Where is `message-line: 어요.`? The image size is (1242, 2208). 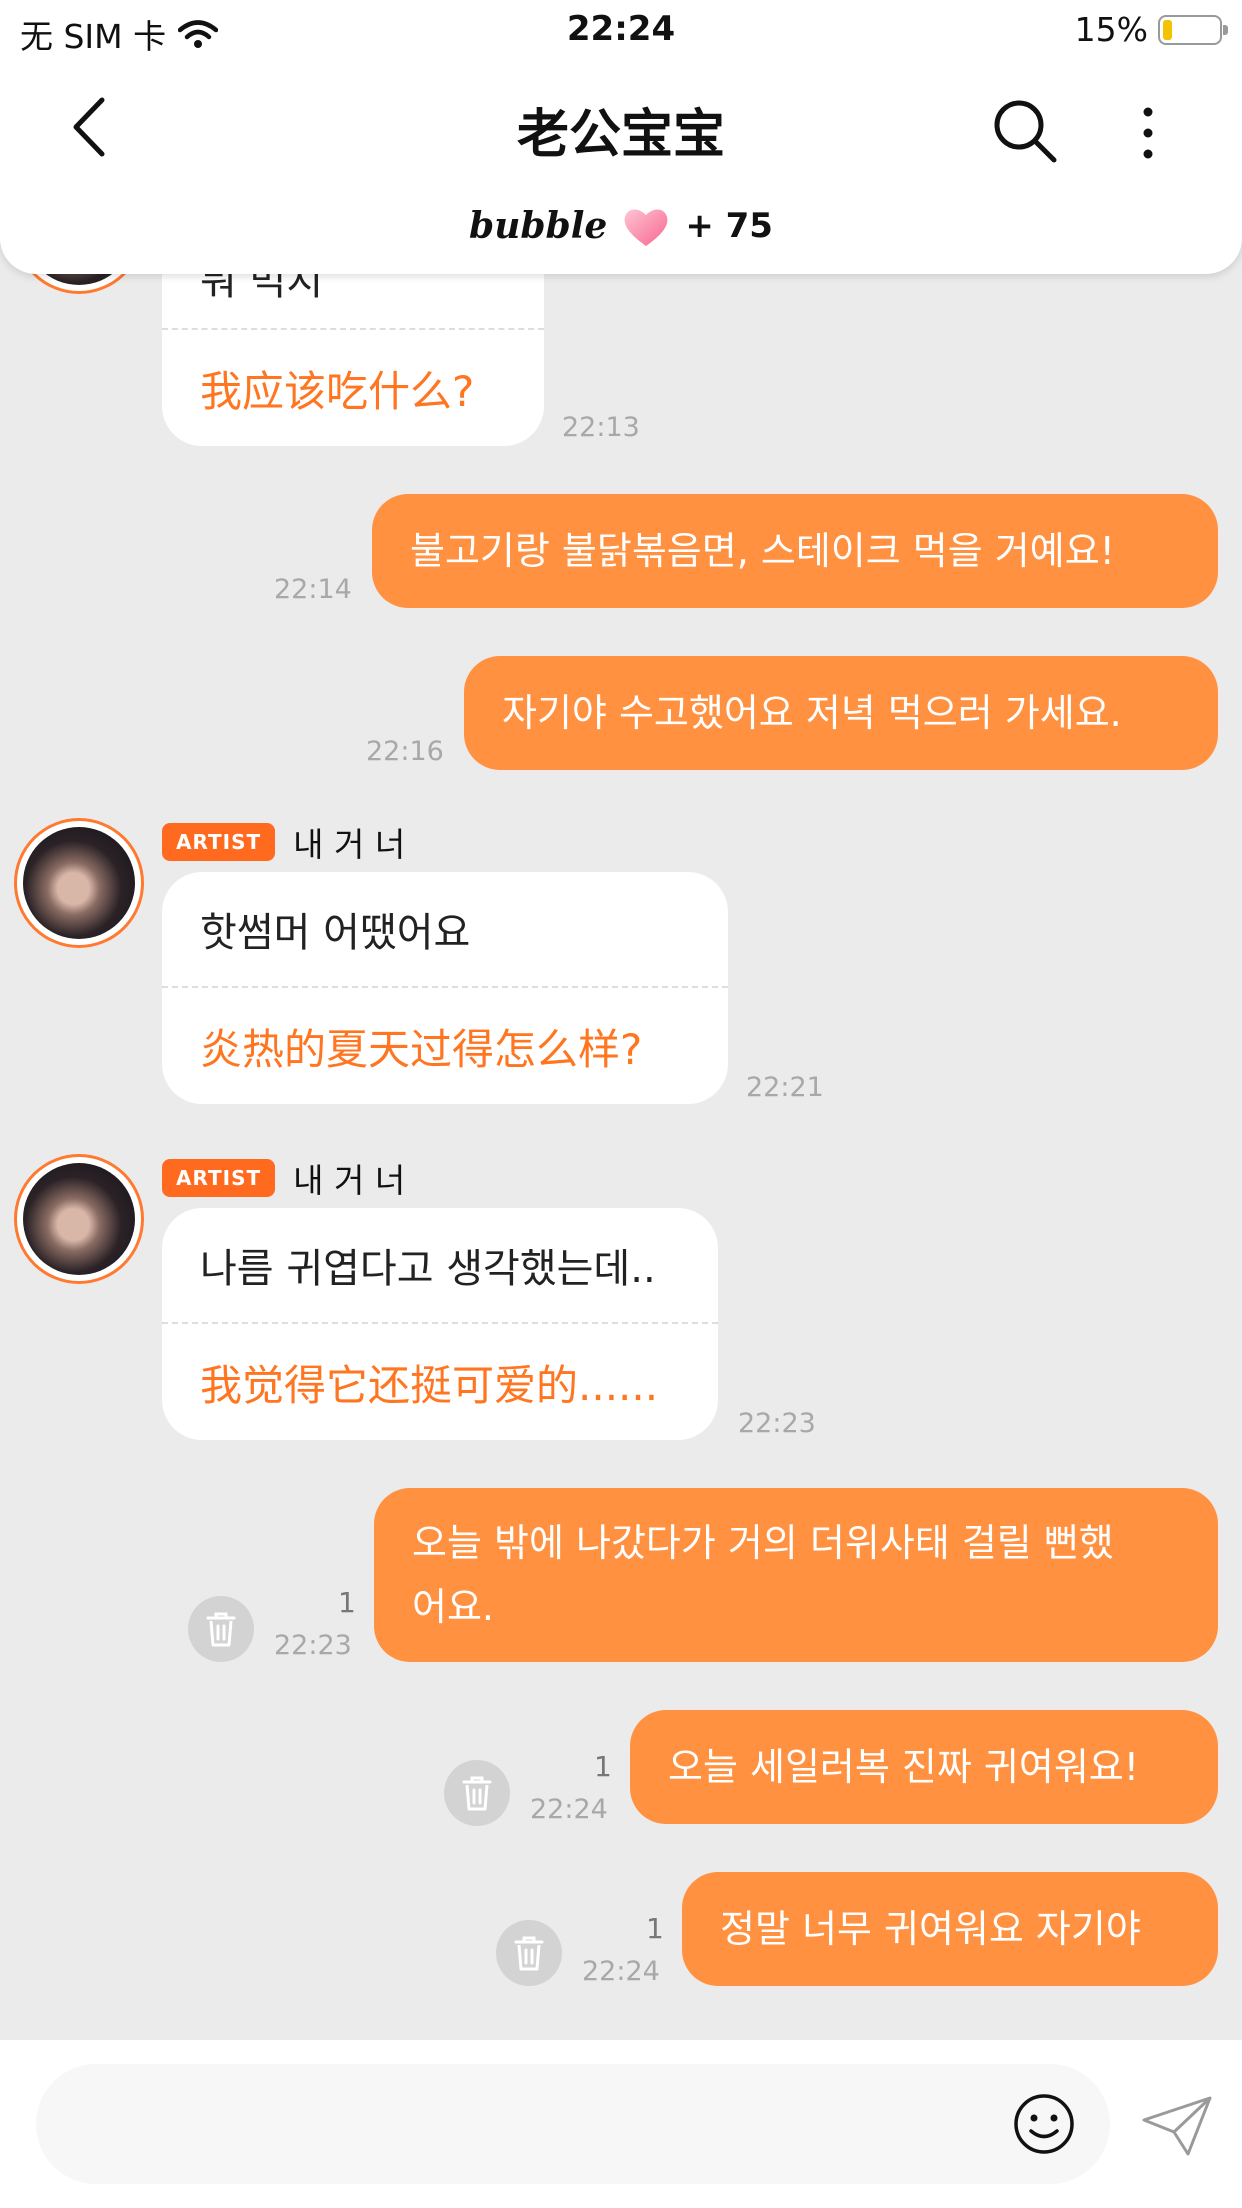
message-line: 어요. is located at coordinates (453, 1607).